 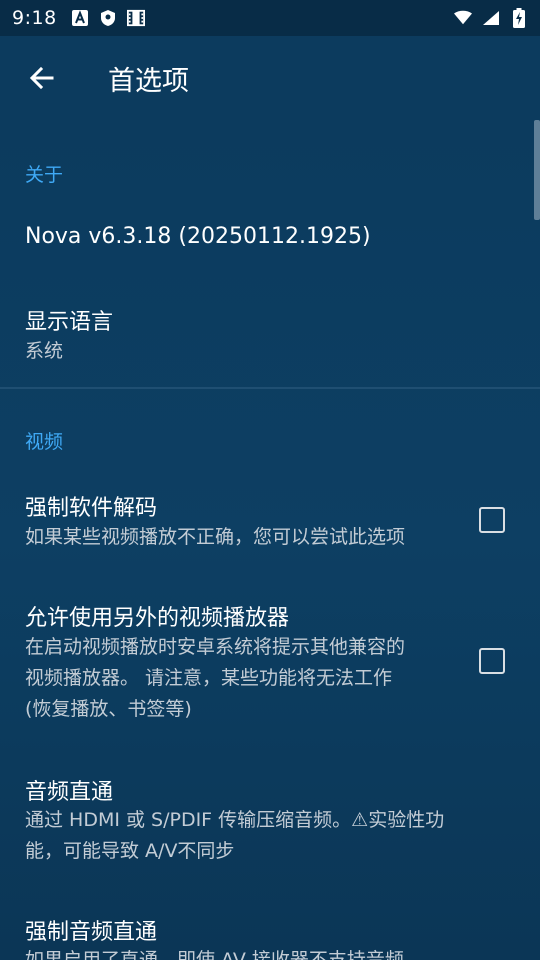 I want to click on arrow-back-icon, so click(x=41, y=78).